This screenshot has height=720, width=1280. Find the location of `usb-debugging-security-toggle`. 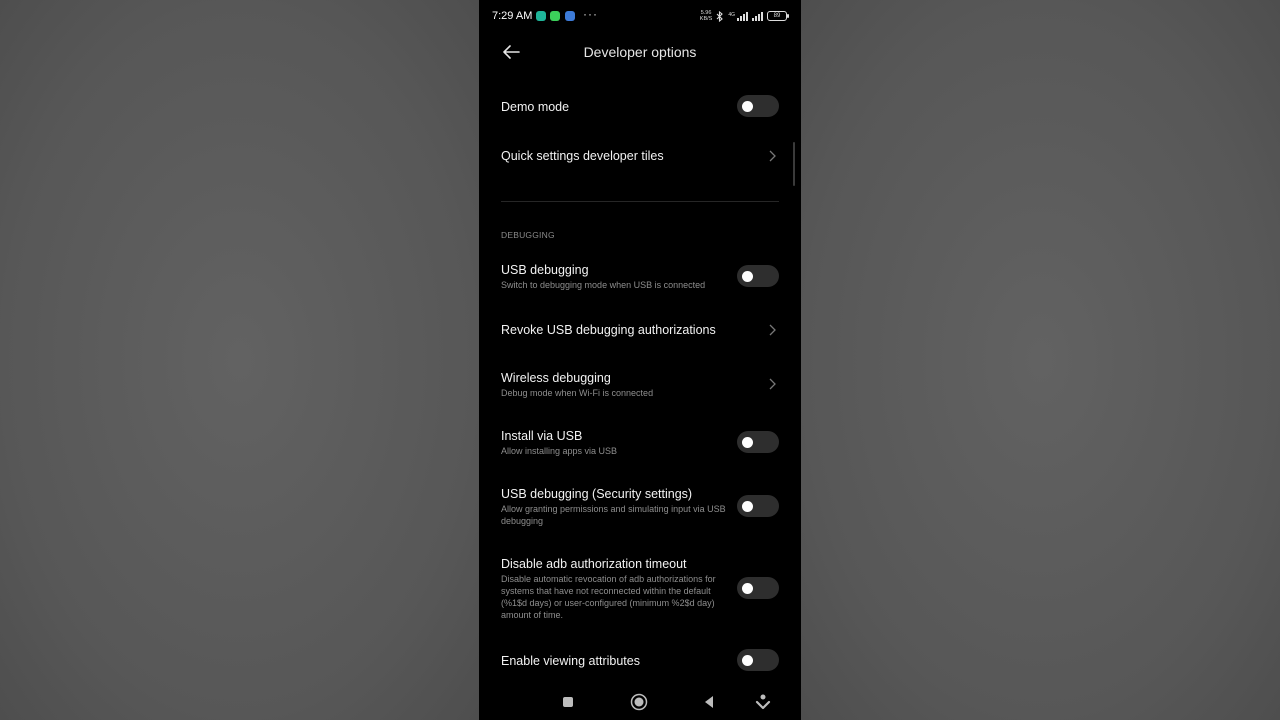

usb-debugging-security-toggle is located at coordinates (758, 506).